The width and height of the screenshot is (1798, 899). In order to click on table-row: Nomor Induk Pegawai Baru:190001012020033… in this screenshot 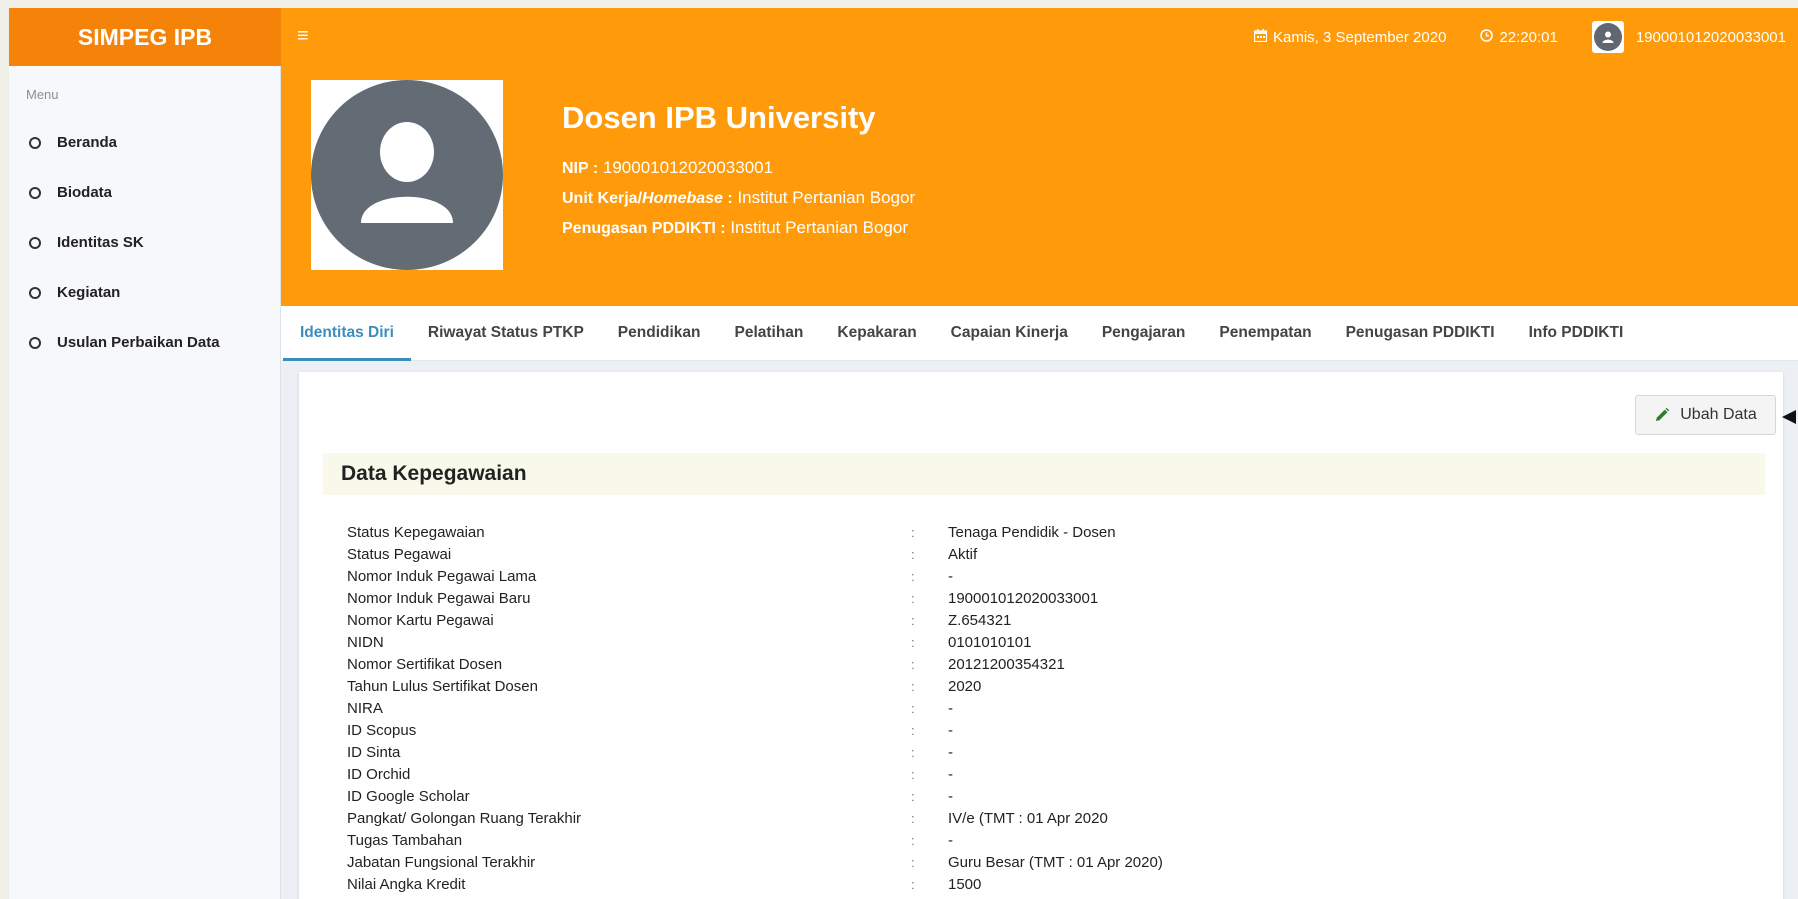, I will do `click(723, 598)`.